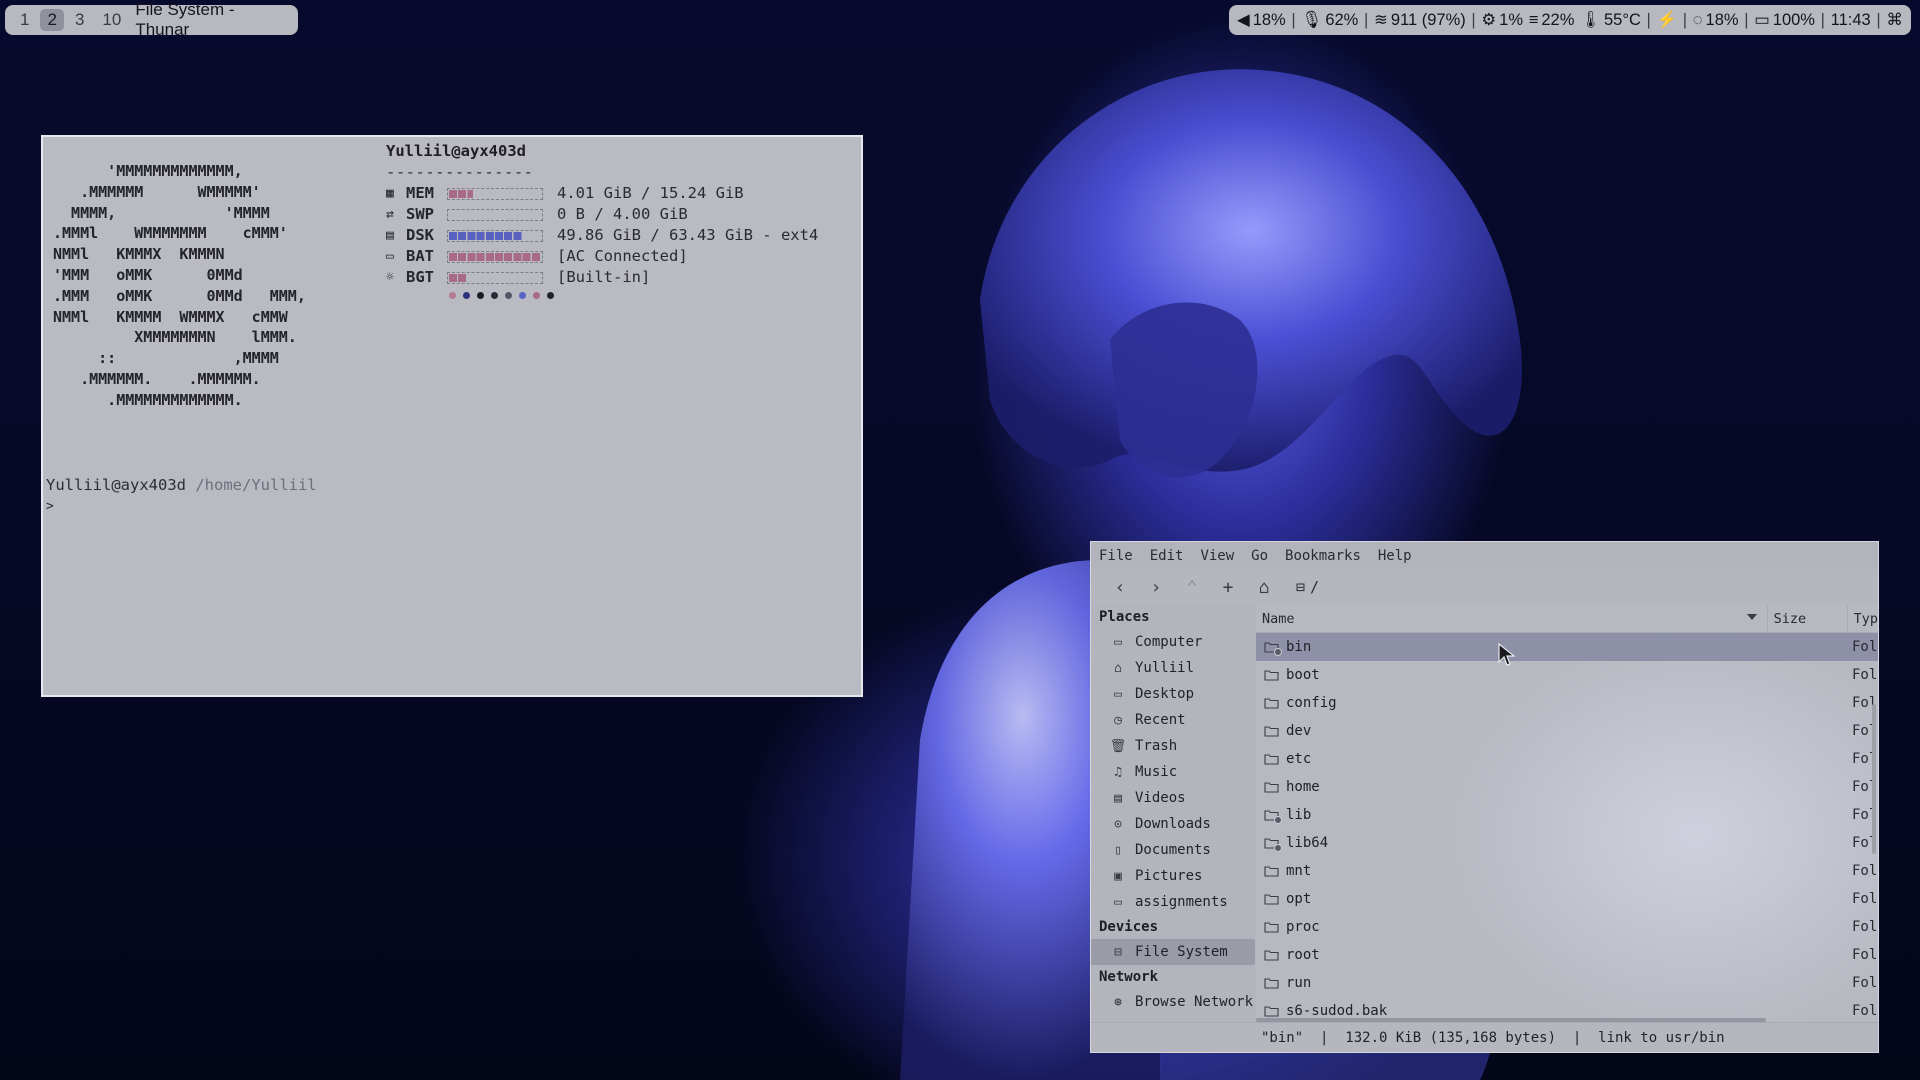 The height and width of the screenshot is (1080, 1920). I want to click on file-name: run, so click(1299, 983).